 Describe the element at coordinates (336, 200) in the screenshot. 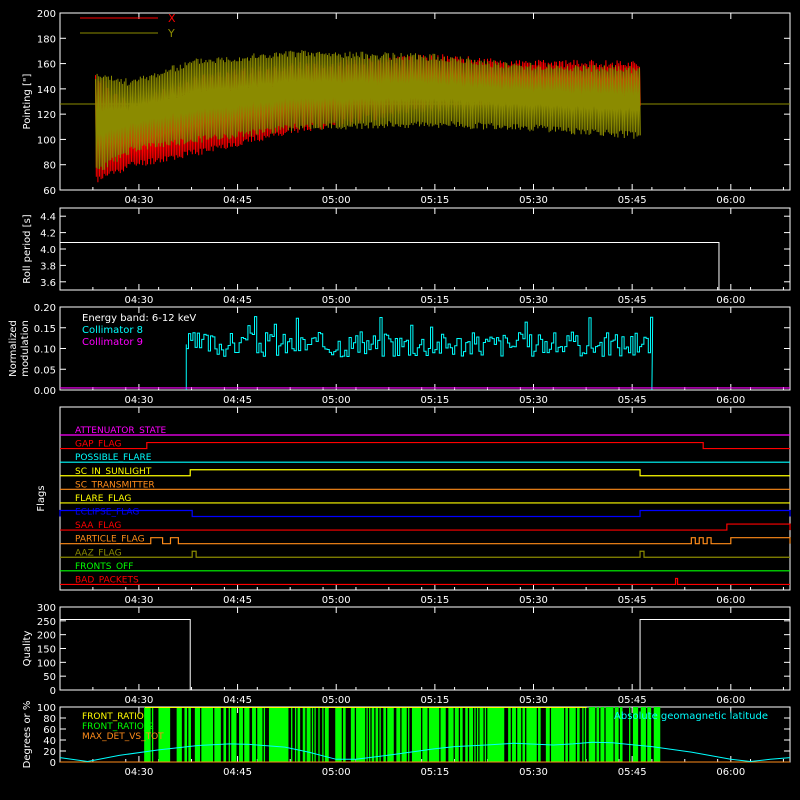

I see `pointing-xtick-label: 05:00` at that location.